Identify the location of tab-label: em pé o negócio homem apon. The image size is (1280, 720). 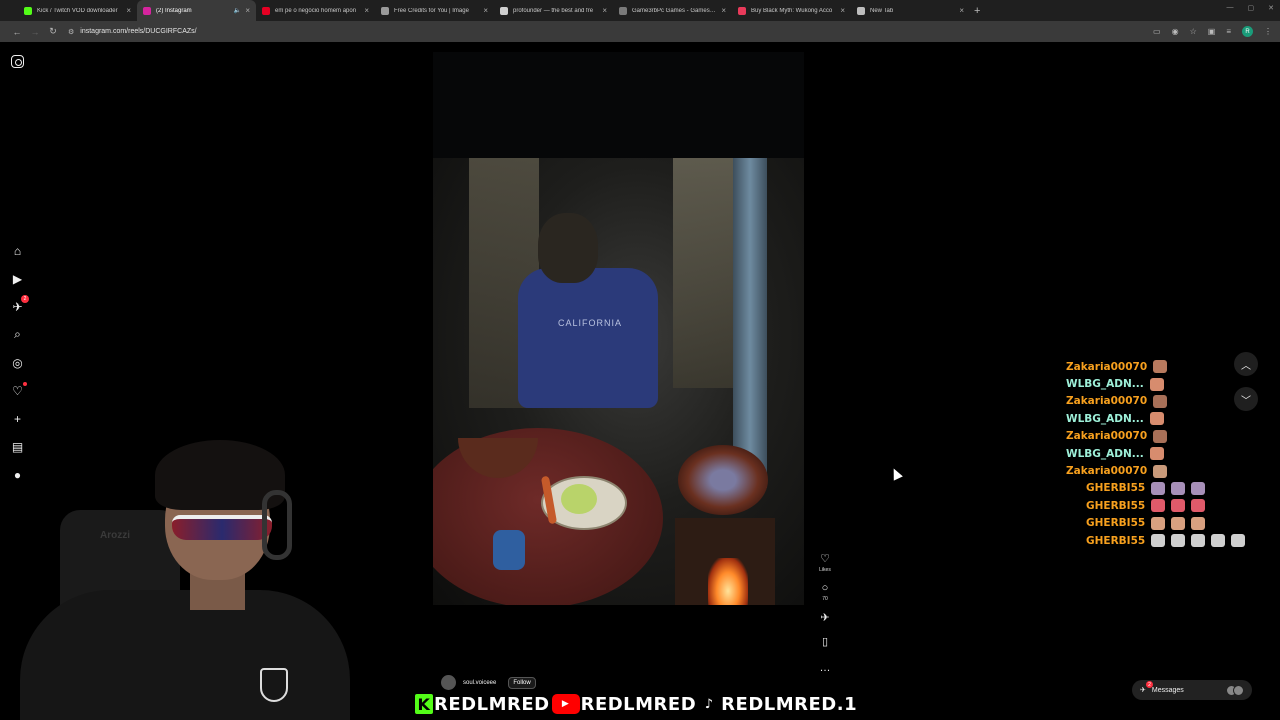
(316, 10).